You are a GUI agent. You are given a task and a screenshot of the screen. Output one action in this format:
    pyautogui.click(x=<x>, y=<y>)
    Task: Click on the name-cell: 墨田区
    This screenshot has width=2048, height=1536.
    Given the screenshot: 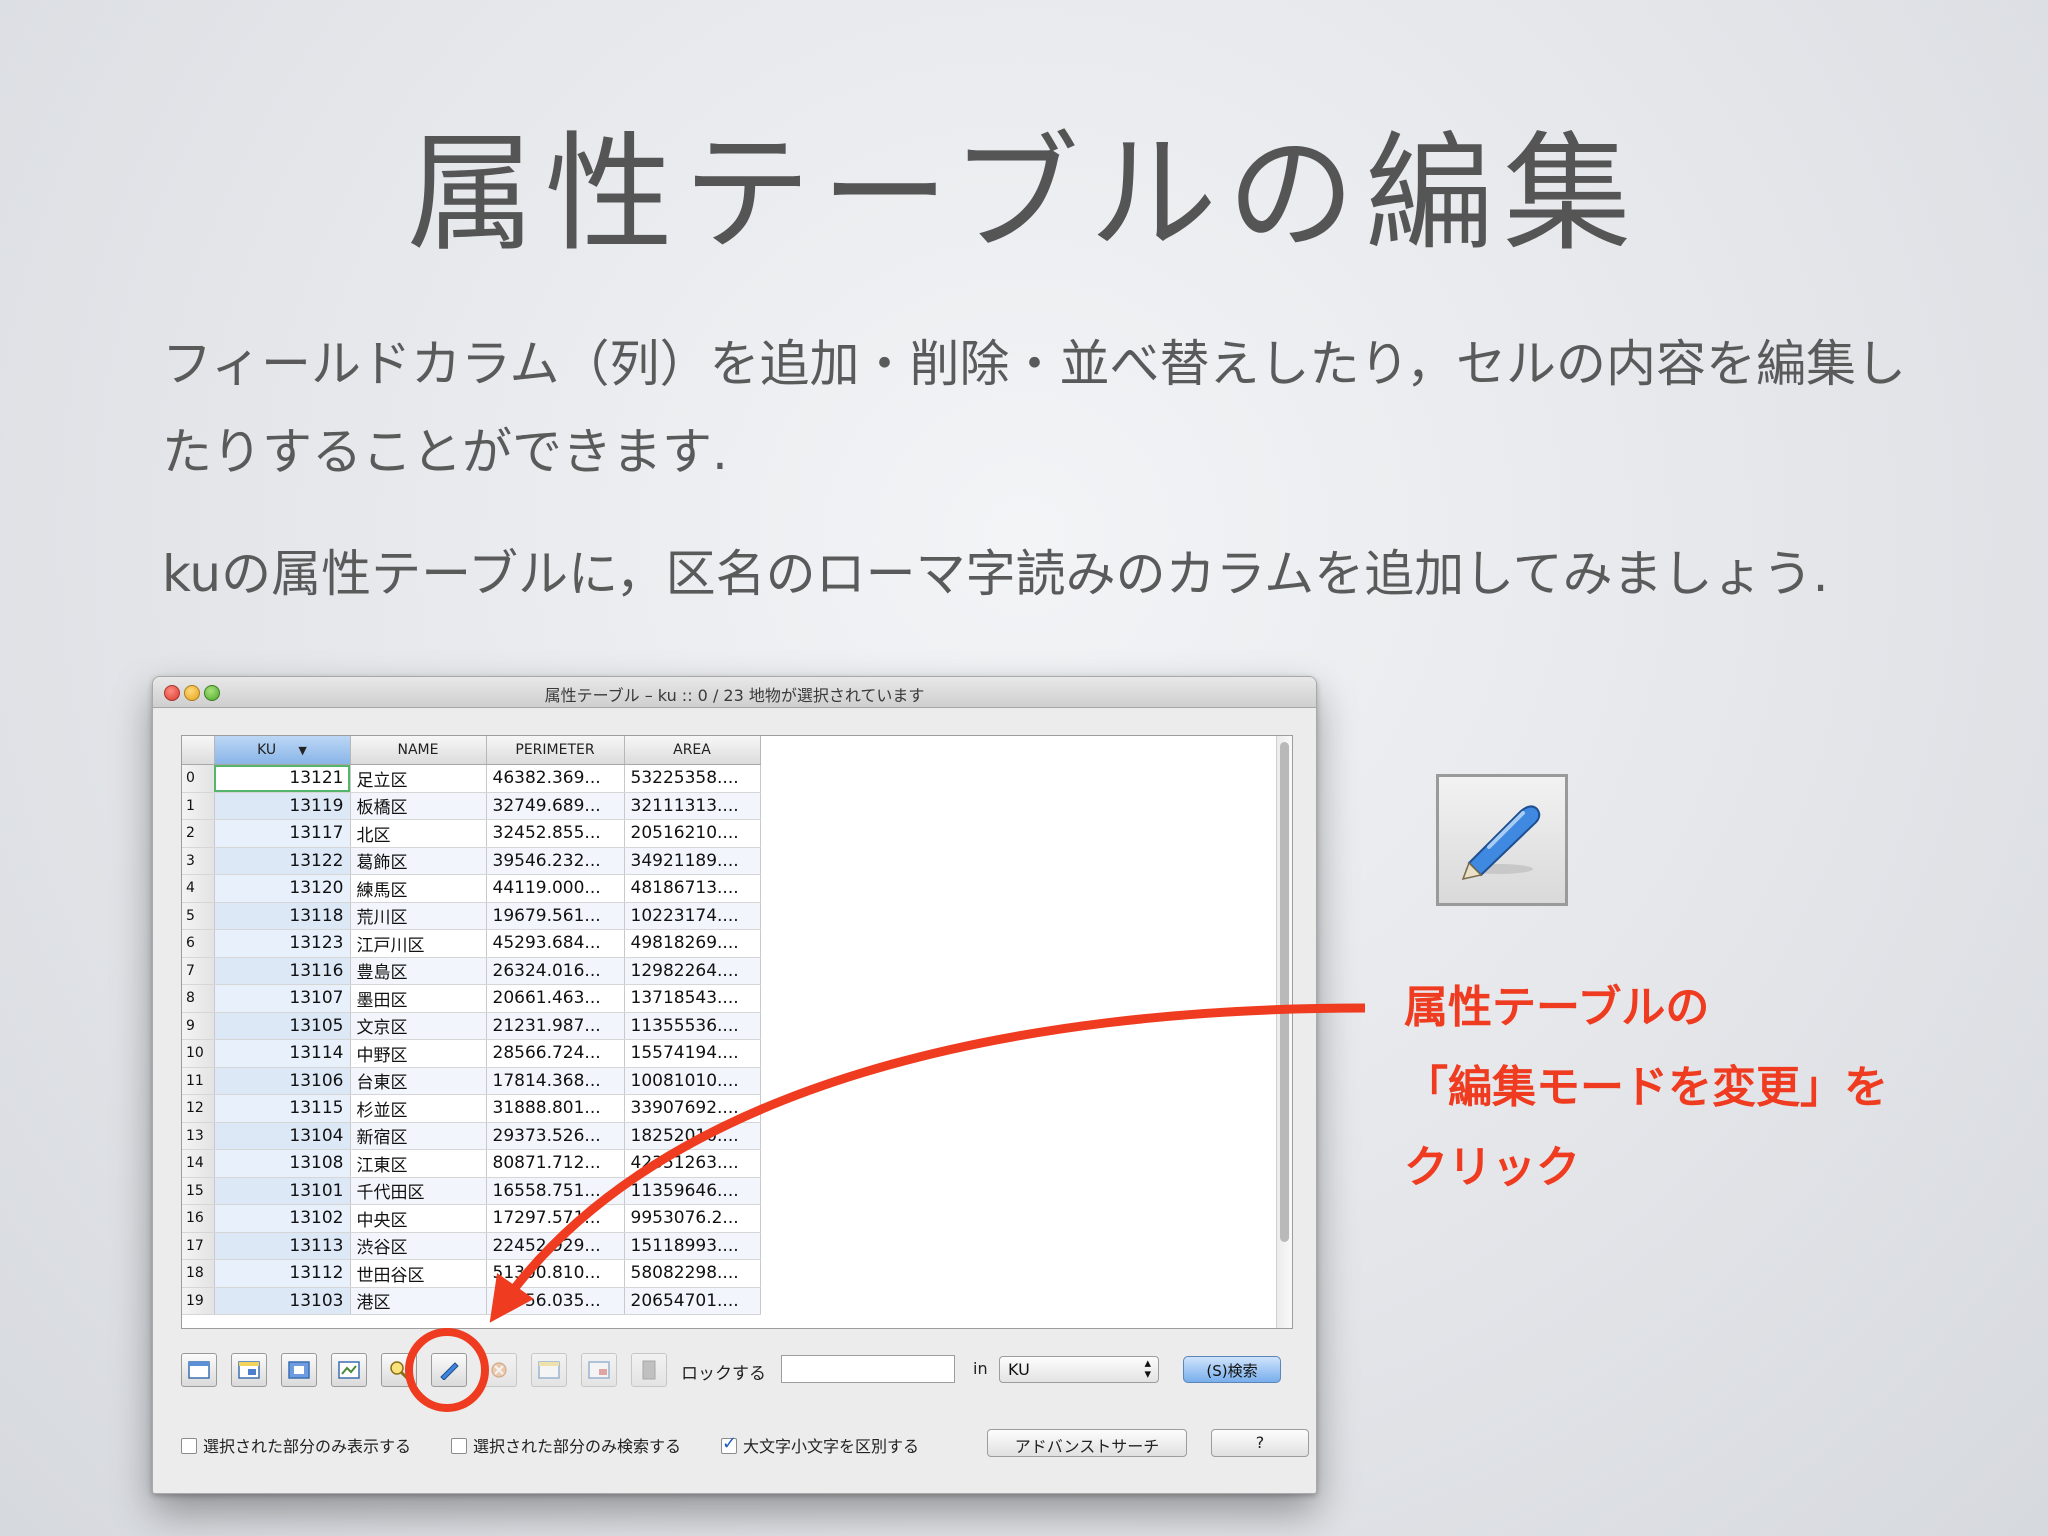 What is the action you would take?
    pyautogui.click(x=418, y=998)
    